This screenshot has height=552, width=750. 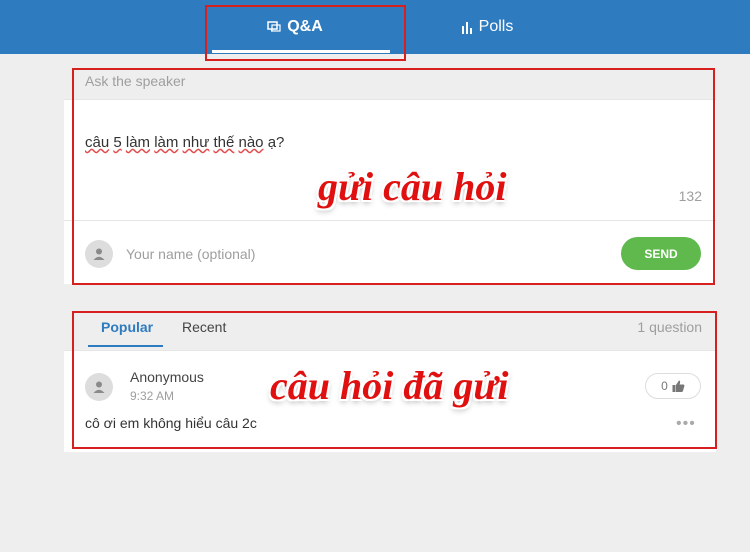 What do you see at coordinates (466, 27) in the screenshot?
I see `bar-chart-icon` at bounding box center [466, 27].